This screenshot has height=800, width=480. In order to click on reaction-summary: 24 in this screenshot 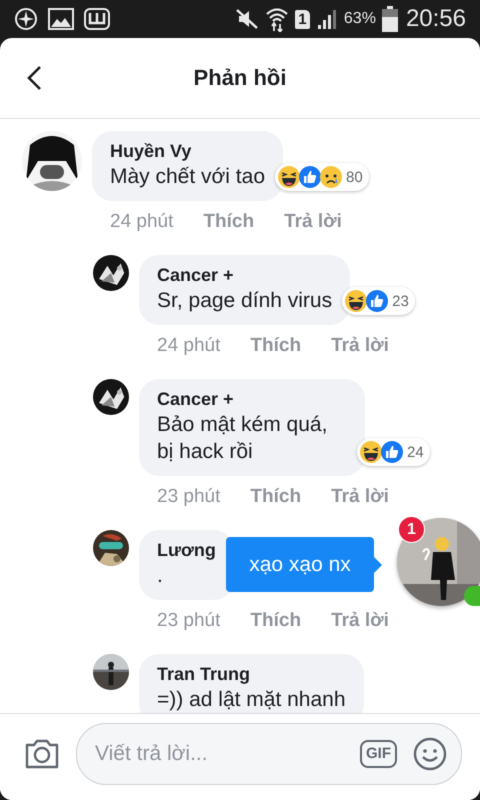, I will do `click(393, 452)`.